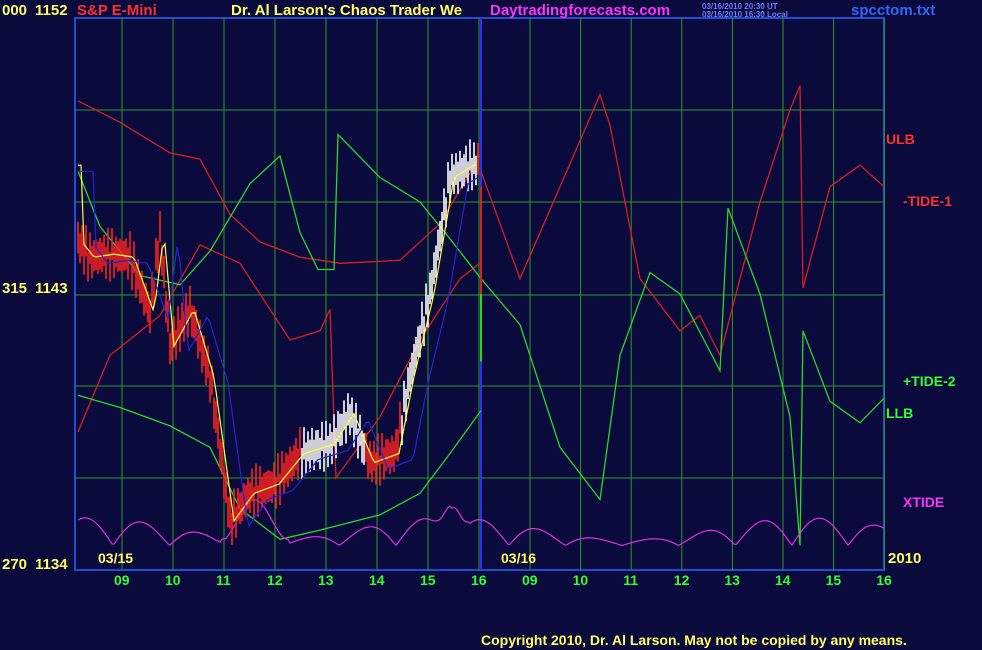  I want to click on xtide-label: XTIDE, so click(924, 502).